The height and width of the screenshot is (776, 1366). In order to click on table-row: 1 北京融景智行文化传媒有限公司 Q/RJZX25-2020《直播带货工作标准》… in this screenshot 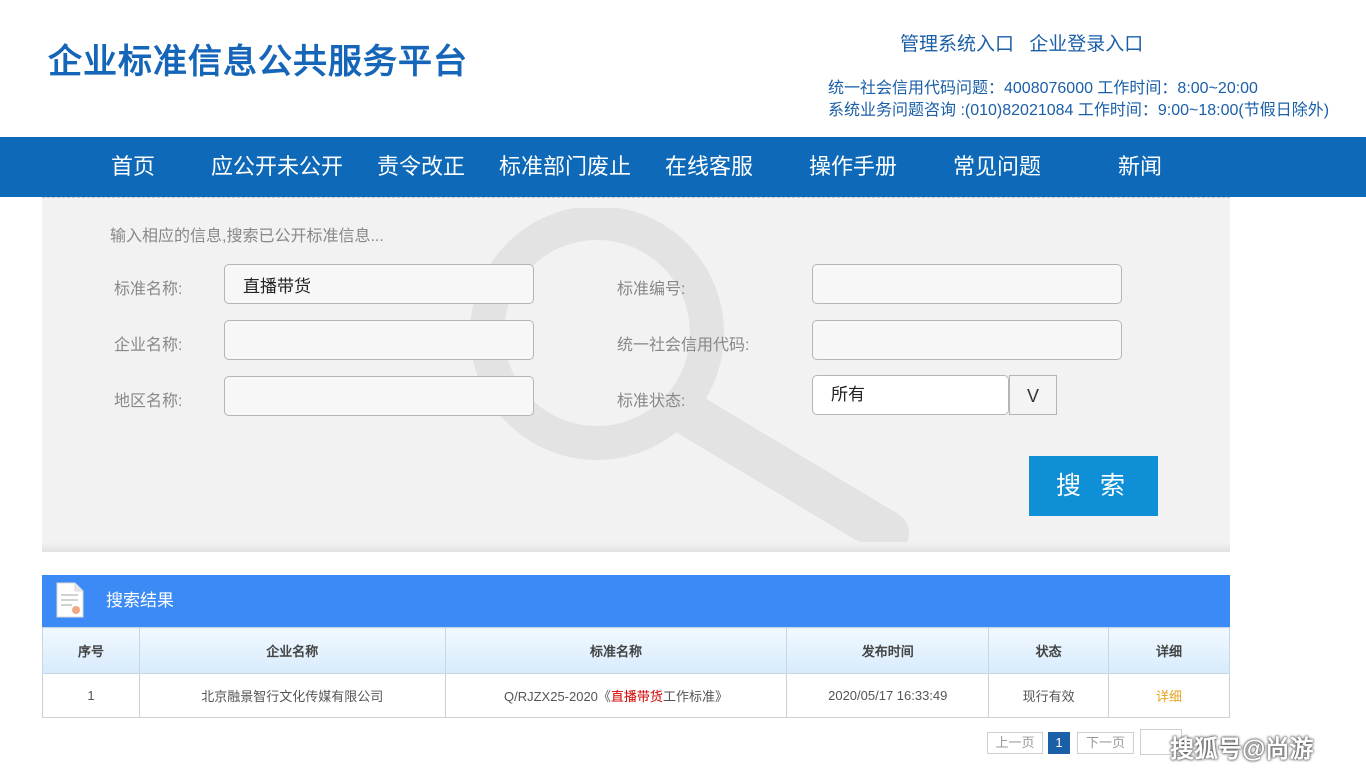, I will do `click(636, 695)`.